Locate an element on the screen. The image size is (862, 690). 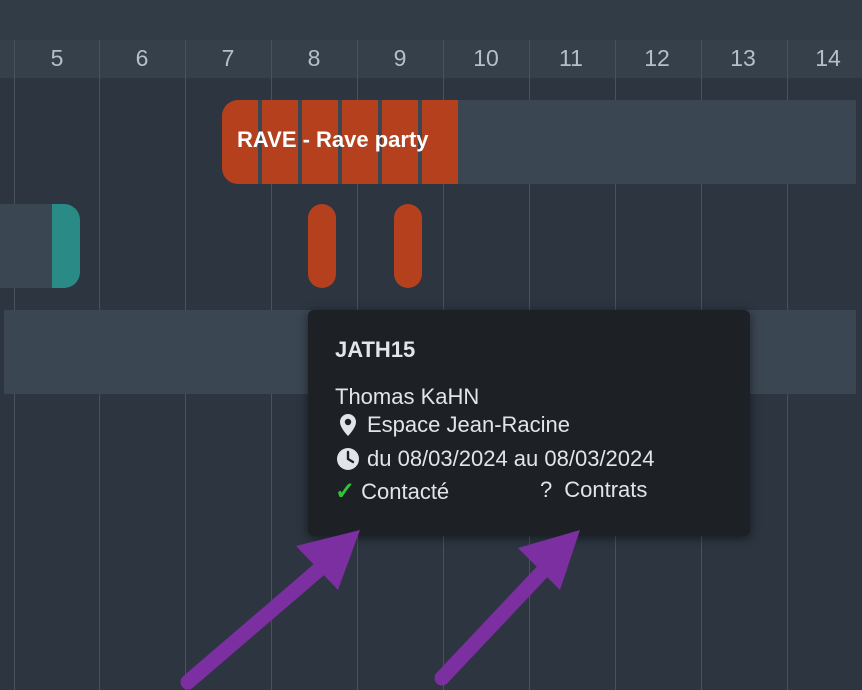
annotation-arrows is located at coordinates (380, 610).